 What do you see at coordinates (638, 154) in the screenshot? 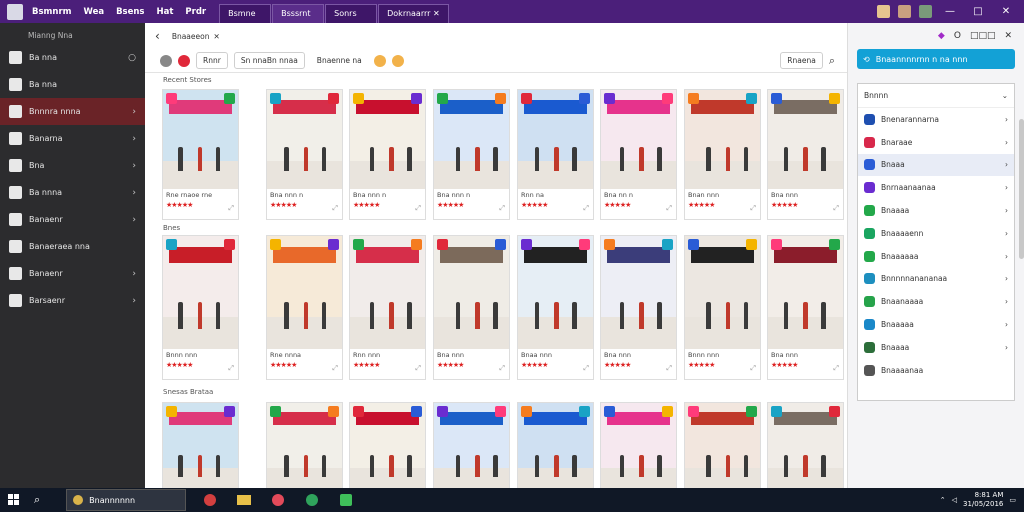
I see `store-card: Bna nn n ★★★★★ ⤢` at bounding box center [638, 154].